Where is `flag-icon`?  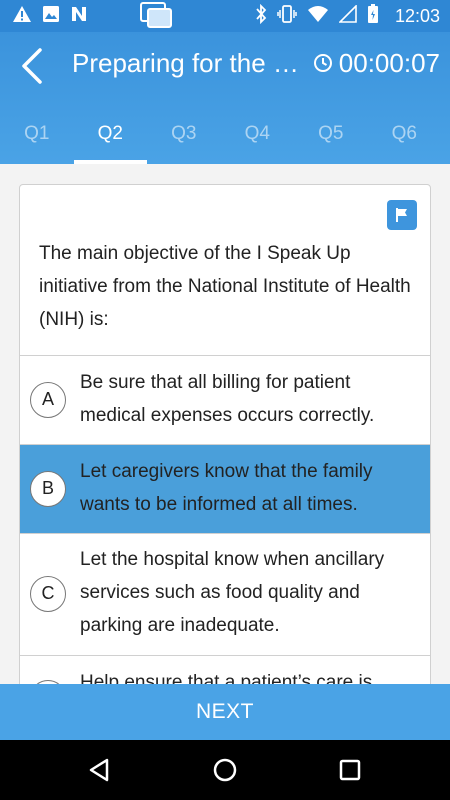
flag-icon is located at coordinates (401, 215).